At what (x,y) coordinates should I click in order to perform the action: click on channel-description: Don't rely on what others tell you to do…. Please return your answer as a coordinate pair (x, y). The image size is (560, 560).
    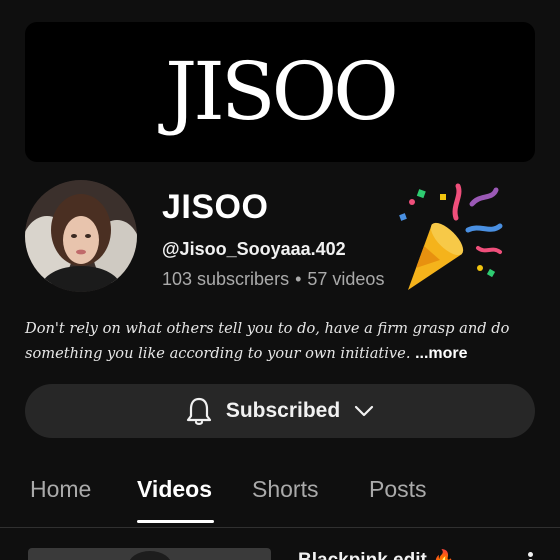
    Looking at the image, I should click on (280, 341).